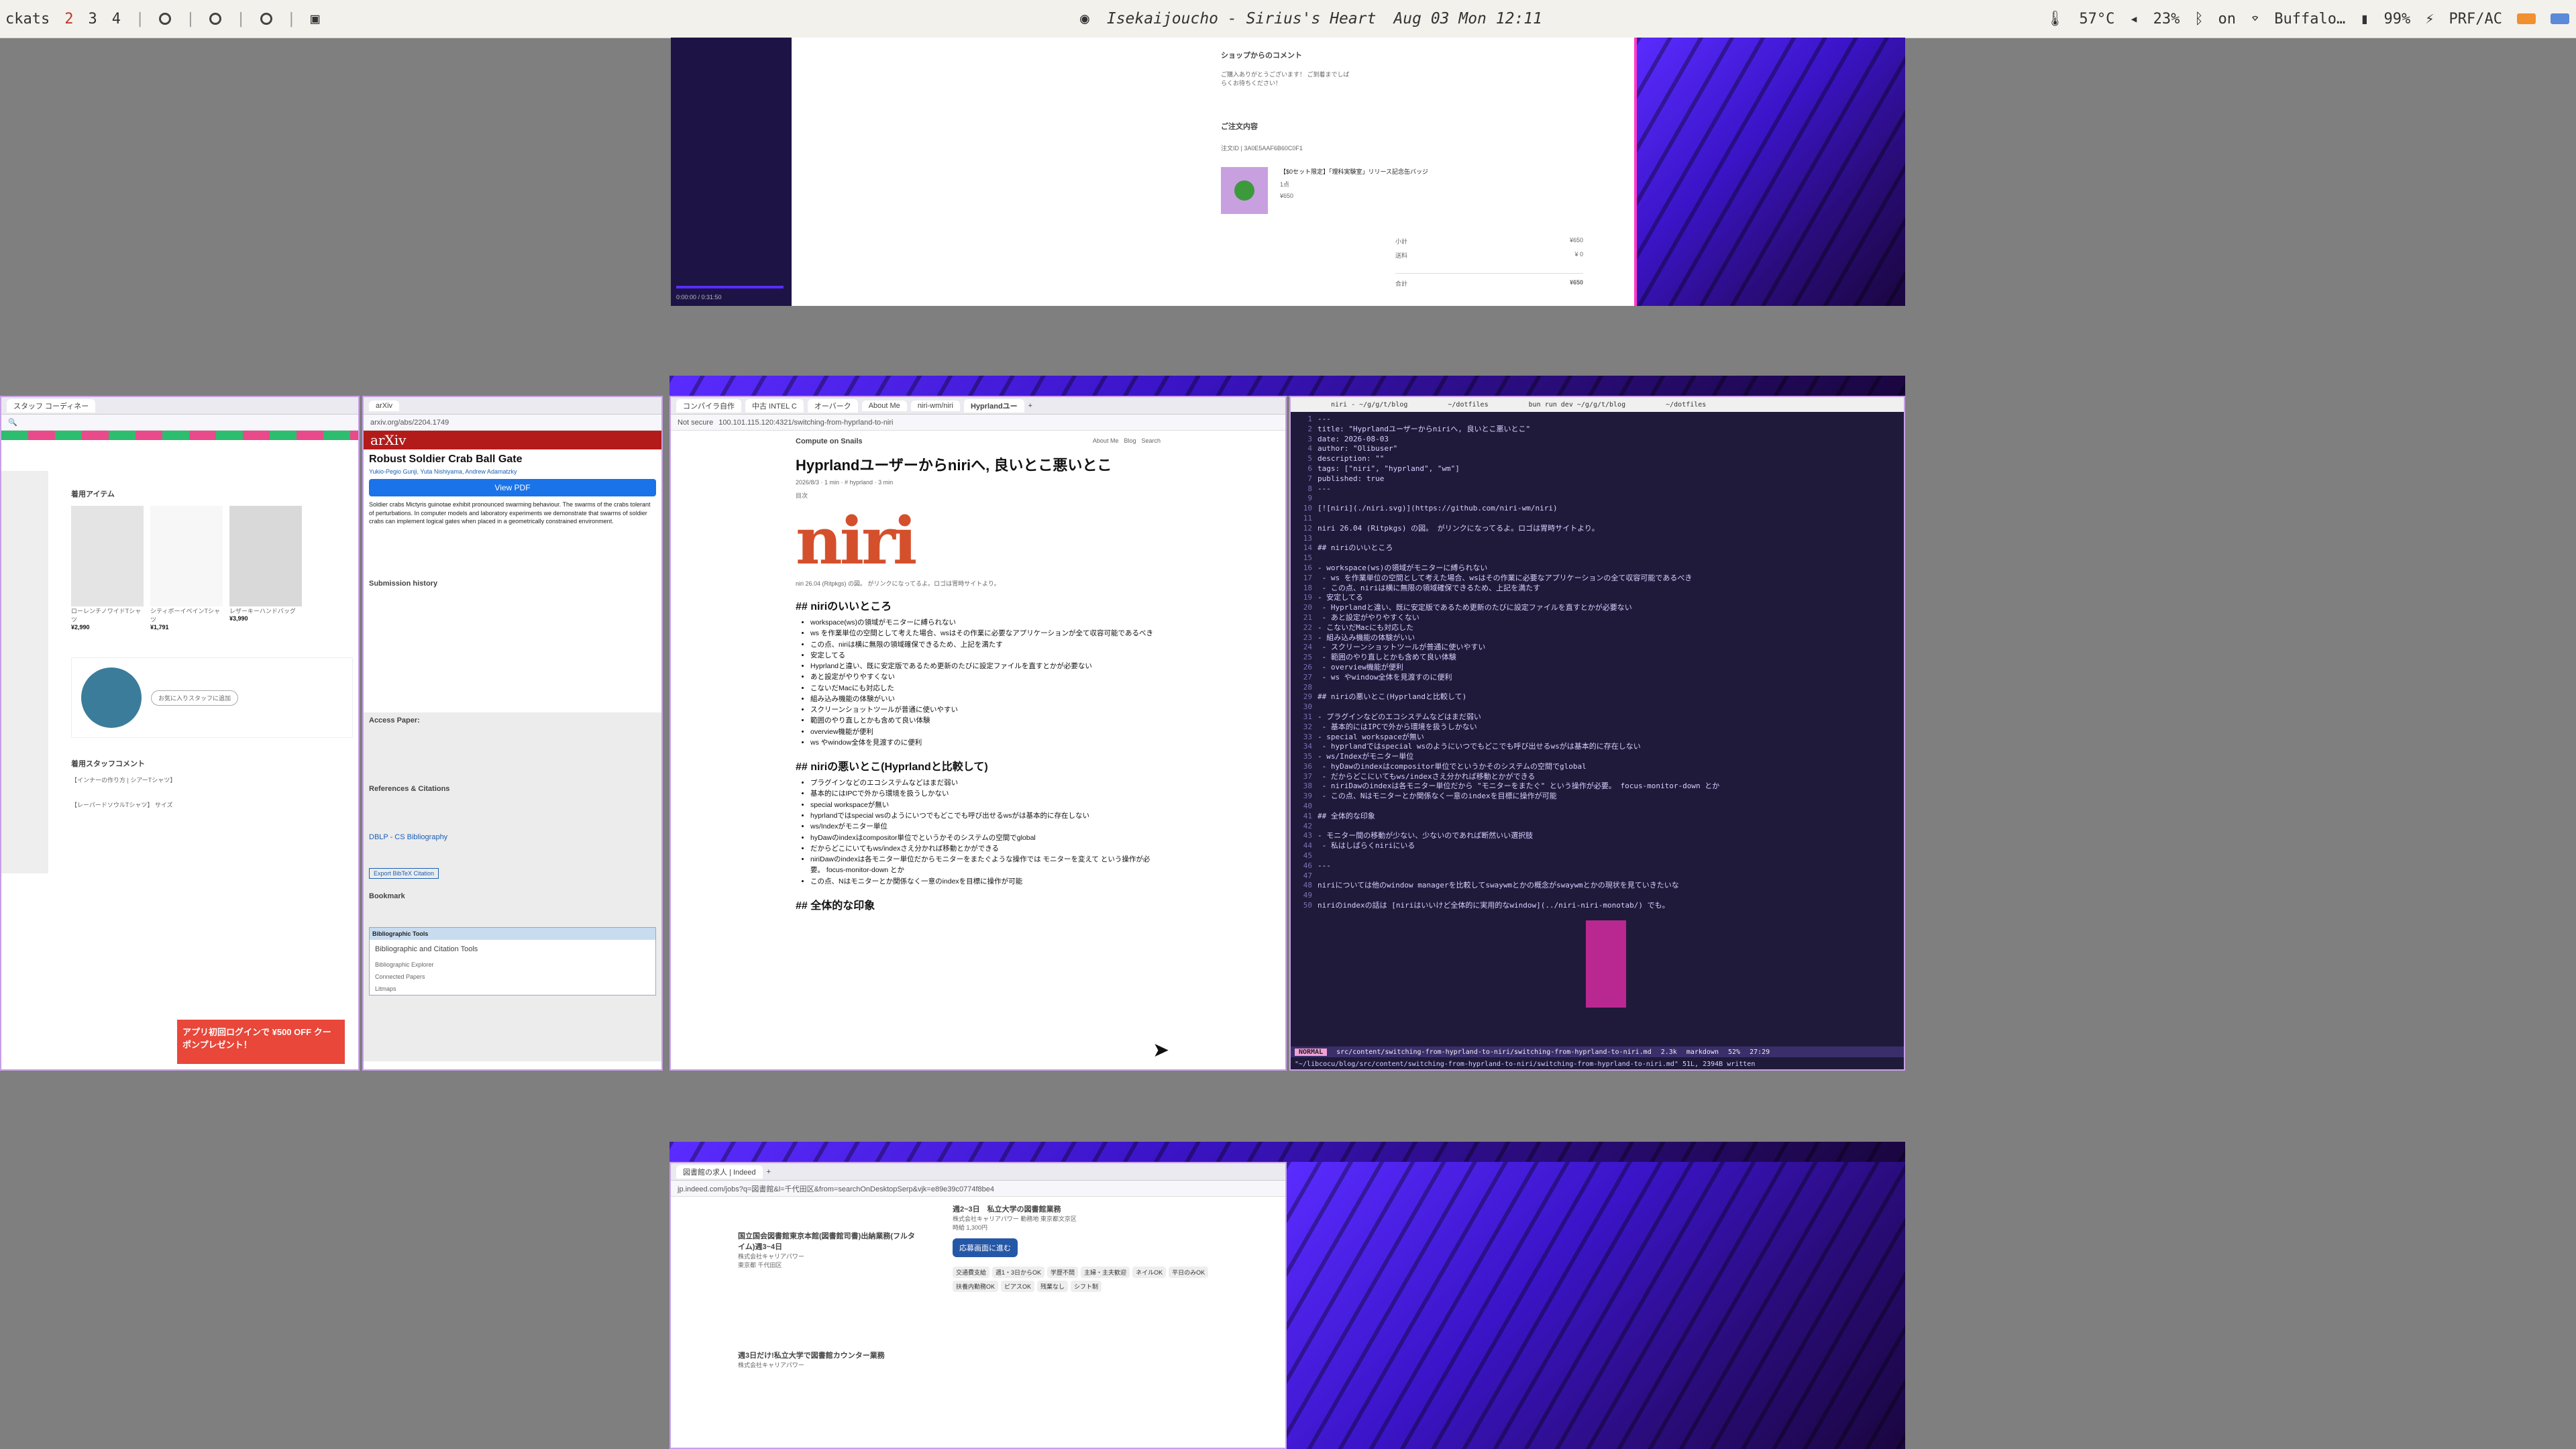  I want to click on editor-line: 46 ---, so click(1597, 866).